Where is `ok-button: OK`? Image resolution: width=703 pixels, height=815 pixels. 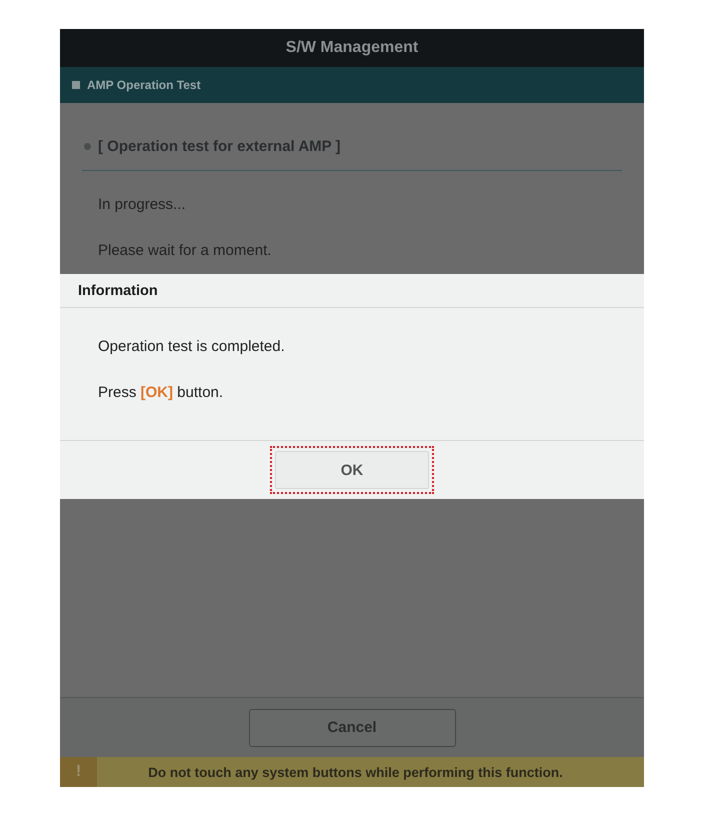 ok-button: OK is located at coordinates (352, 470).